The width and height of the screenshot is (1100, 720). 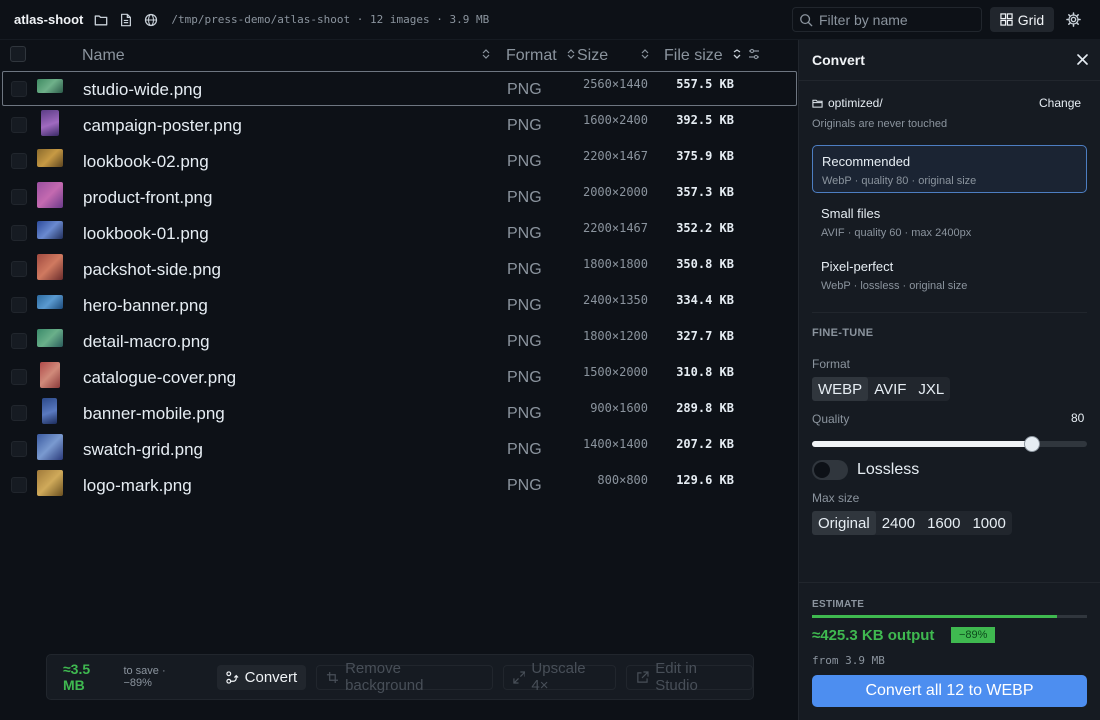 I want to click on quality-slider-fill, so click(x=922, y=444).